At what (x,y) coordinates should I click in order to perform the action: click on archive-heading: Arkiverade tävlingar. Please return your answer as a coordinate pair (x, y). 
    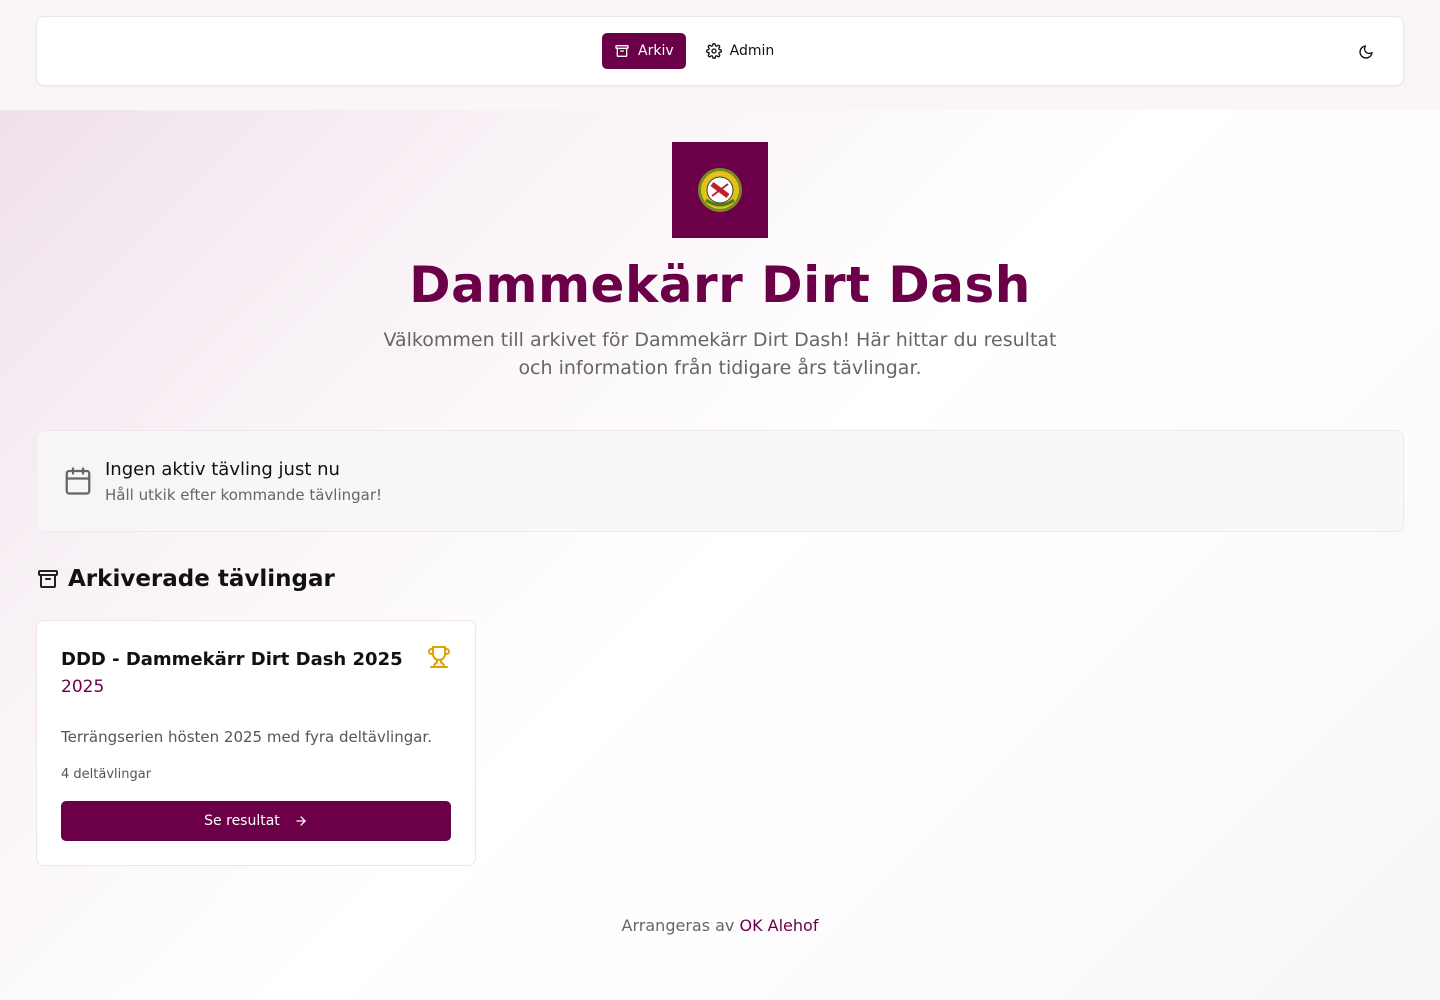
    Looking at the image, I should click on (201, 579).